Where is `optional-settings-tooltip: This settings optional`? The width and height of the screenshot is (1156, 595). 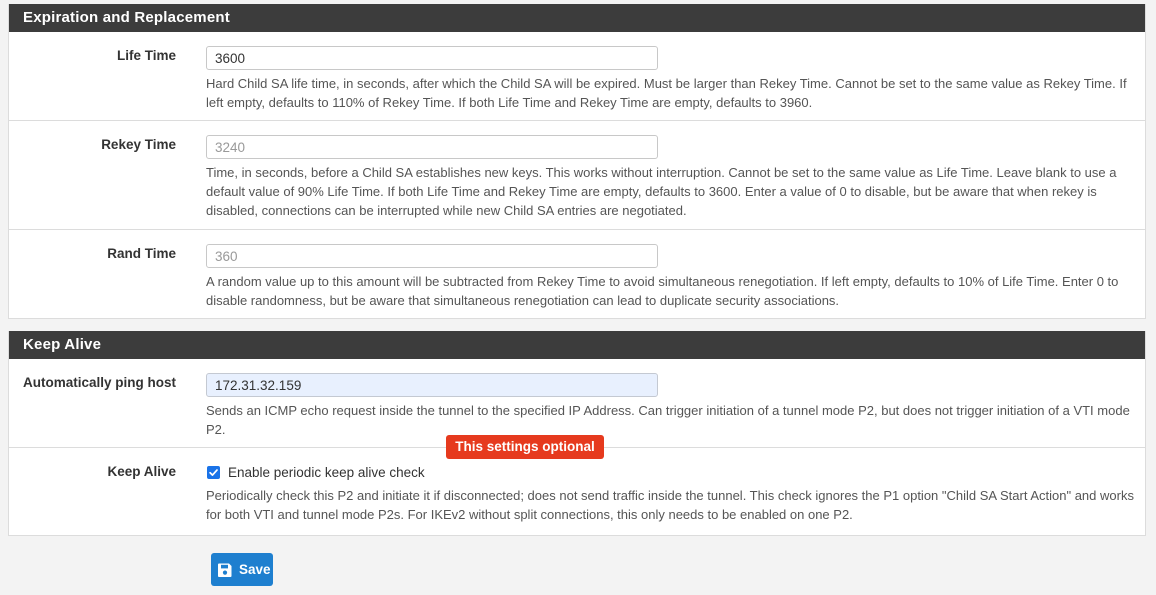 optional-settings-tooltip: This settings optional is located at coordinates (525, 447).